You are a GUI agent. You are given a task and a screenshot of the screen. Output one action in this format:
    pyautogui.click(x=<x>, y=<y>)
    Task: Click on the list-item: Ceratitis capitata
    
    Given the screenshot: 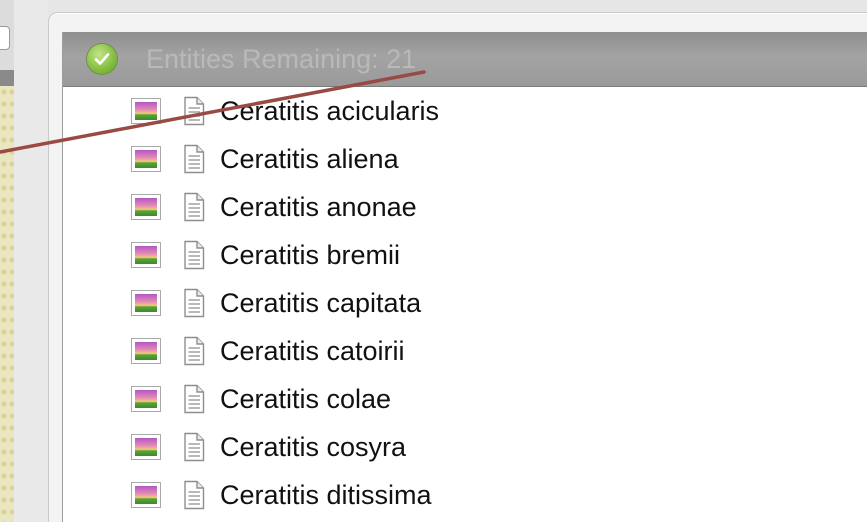 What is the action you would take?
    pyautogui.click(x=465, y=303)
    